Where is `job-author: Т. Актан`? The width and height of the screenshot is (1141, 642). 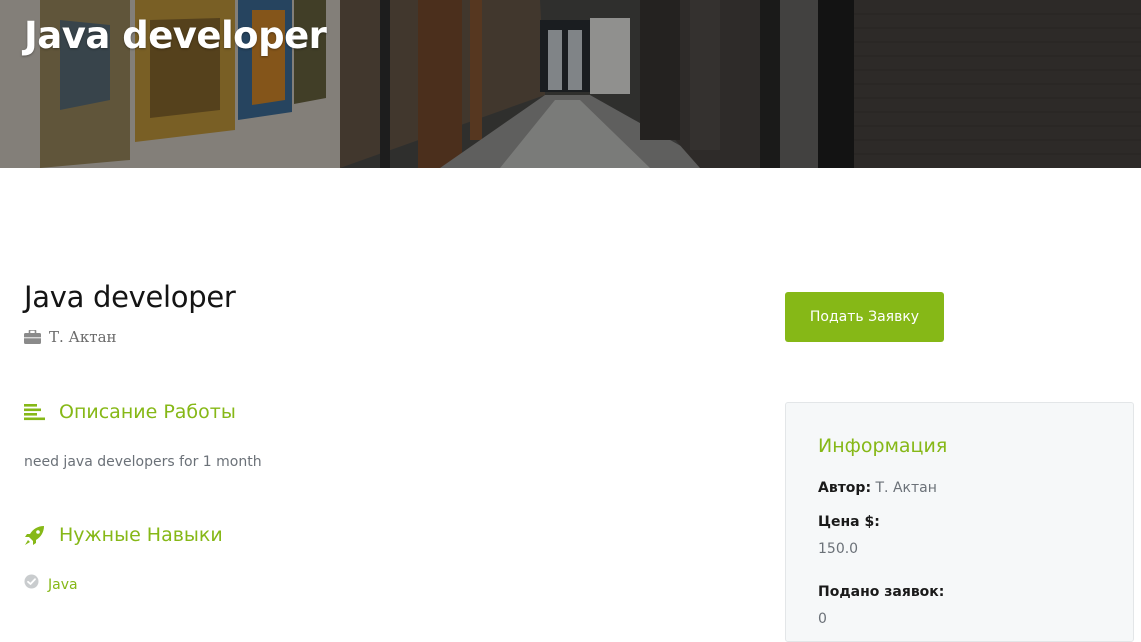
job-author: Т. Актан is located at coordinates (70, 337).